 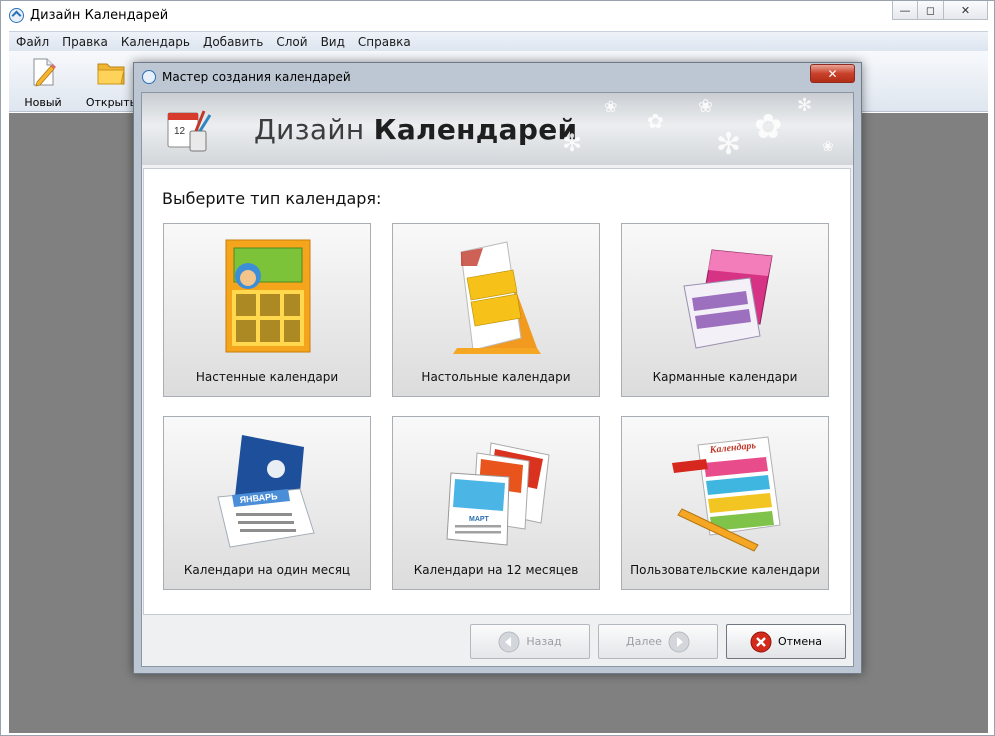 I want to click on card-wall-calendars: Настенные календари, so click(x=267, y=310).